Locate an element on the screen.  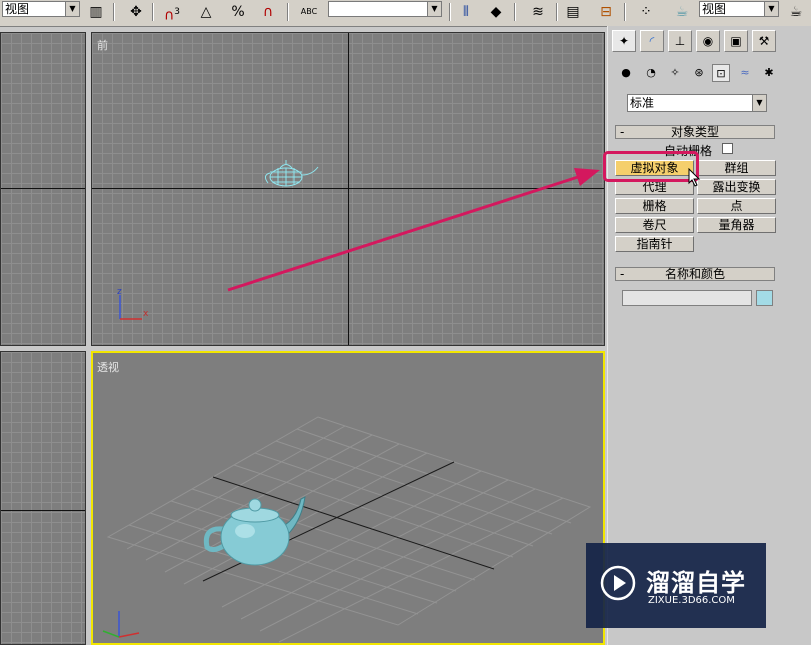
compass-label: 指南针 is located at coordinates (654, 244).